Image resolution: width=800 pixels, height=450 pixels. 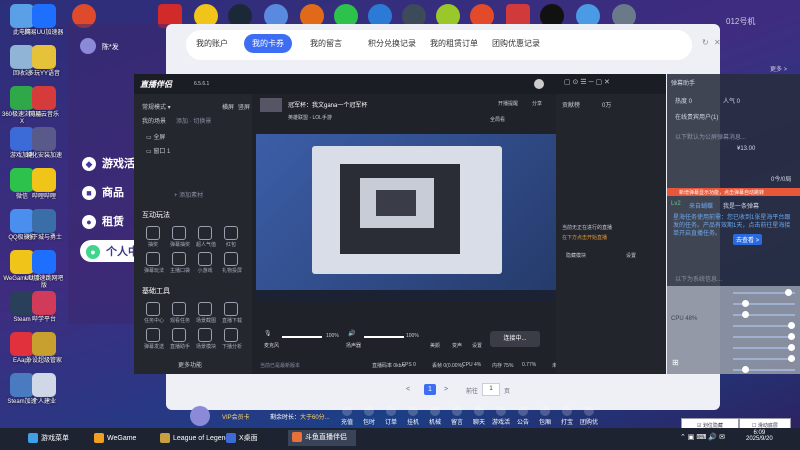 I want to click on pin-icon: ⊞, so click(x=675, y=362).